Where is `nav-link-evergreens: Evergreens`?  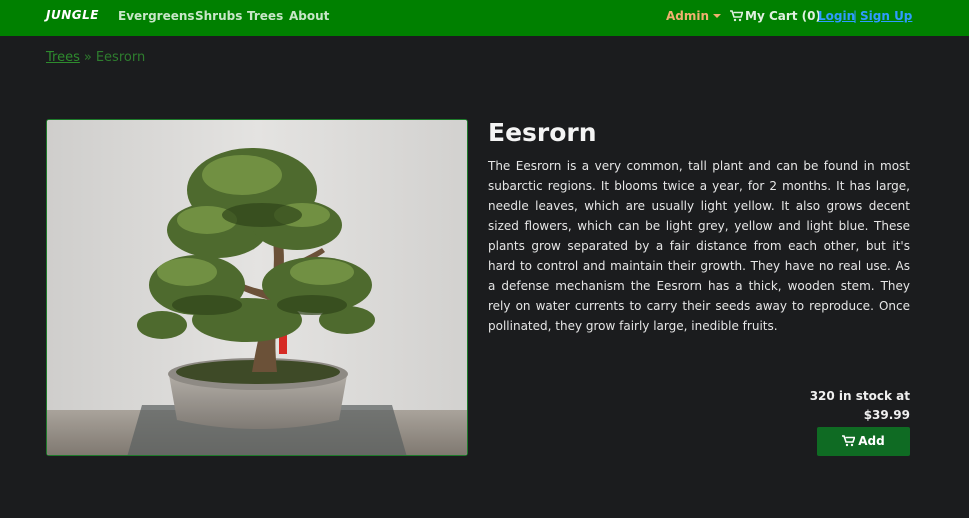 nav-link-evergreens: Evergreens is located at coordinates (156, 16).